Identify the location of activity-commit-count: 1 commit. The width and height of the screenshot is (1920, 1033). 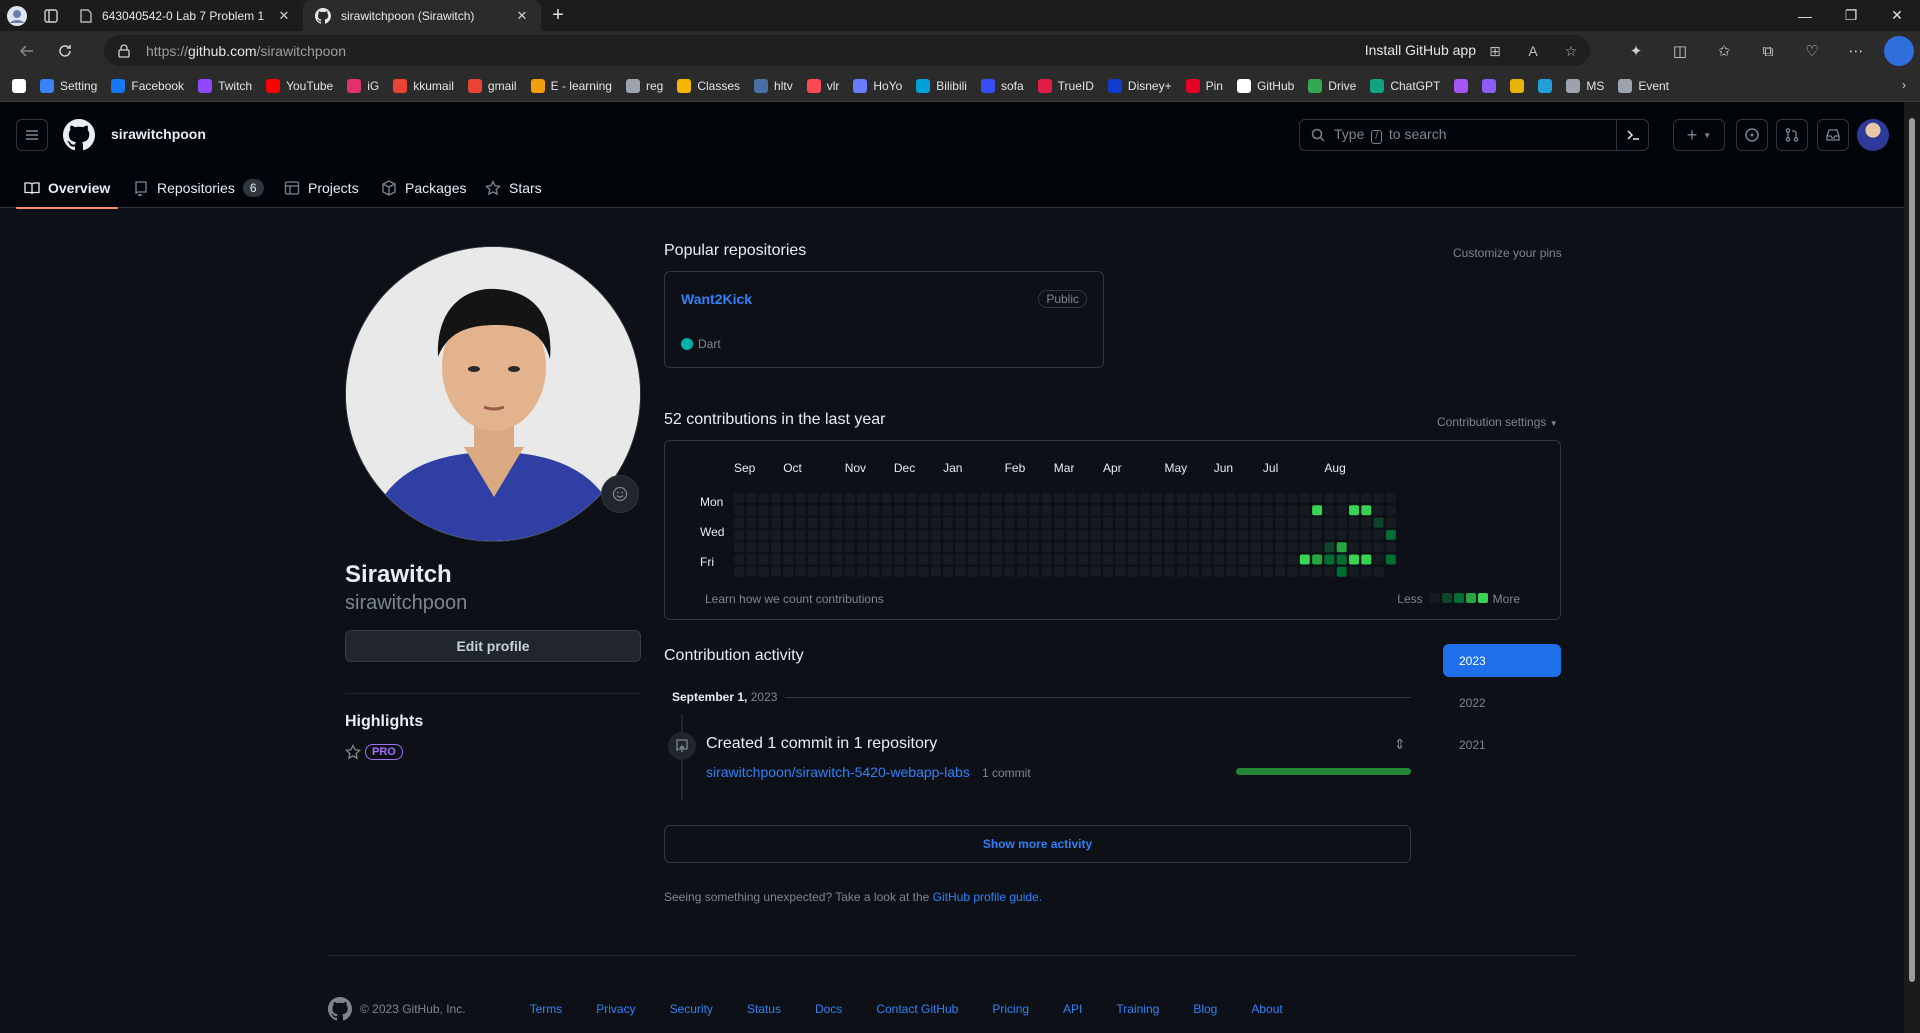
(1006, 773).